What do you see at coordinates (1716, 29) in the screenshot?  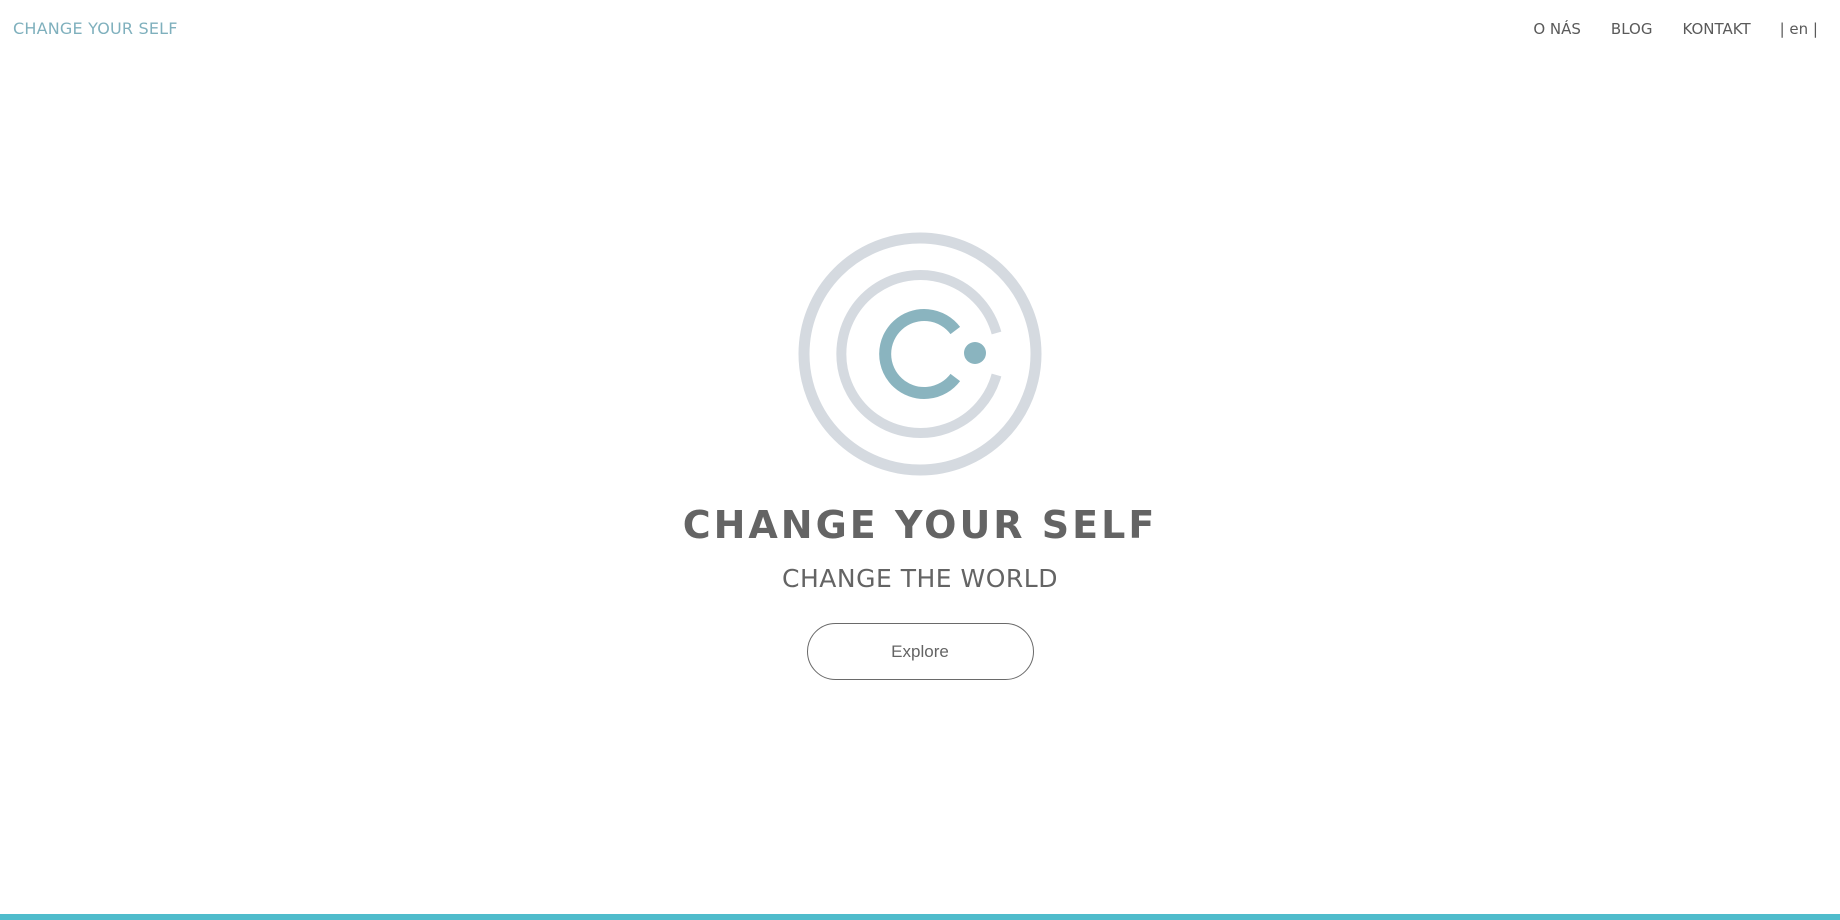 I see `nav-item-kontakt: KONTAKT` at bounding box center [1716, 29].